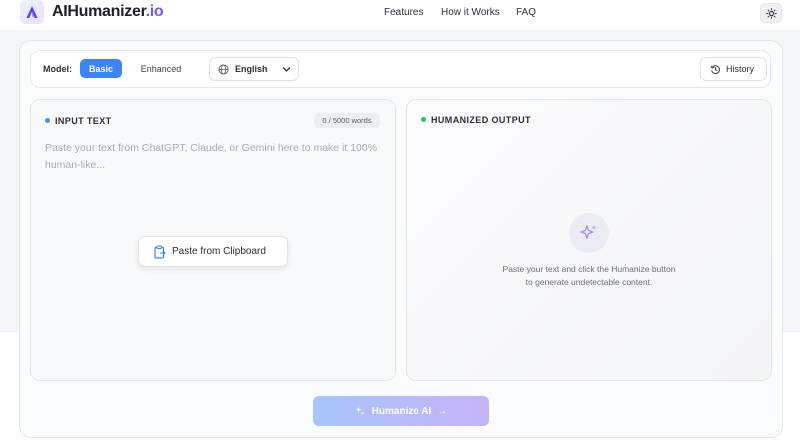 The height and width of the screenshot is (445, 800). What do you see at coordinates (740, 69) in the screenshot?
I see `history-label: History` at bounding box center [740, 69].